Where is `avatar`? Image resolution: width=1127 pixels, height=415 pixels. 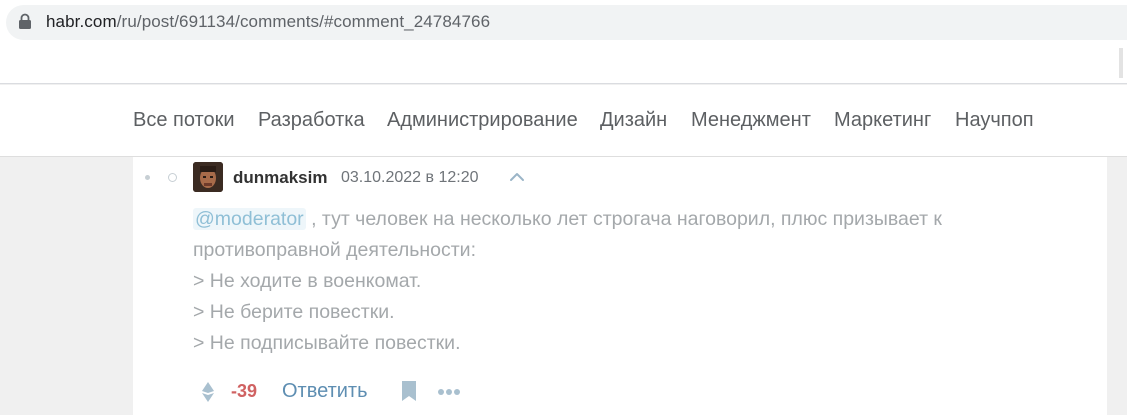 avatar is located at coordinates (208, 177).